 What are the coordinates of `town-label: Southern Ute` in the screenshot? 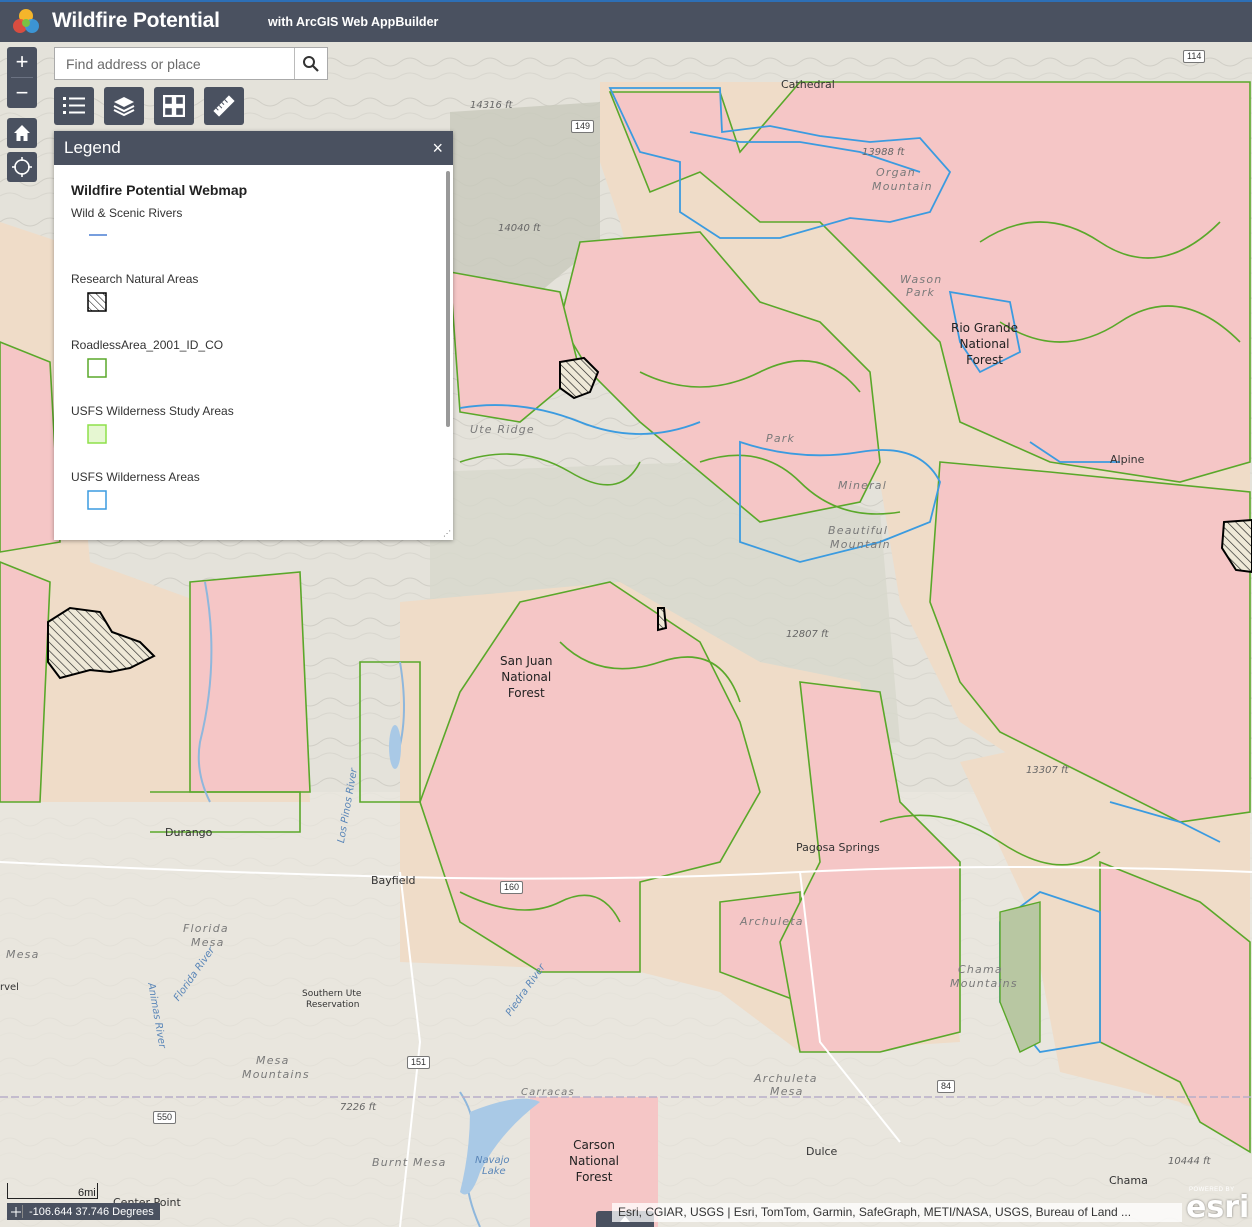 It's located at (332, 994).